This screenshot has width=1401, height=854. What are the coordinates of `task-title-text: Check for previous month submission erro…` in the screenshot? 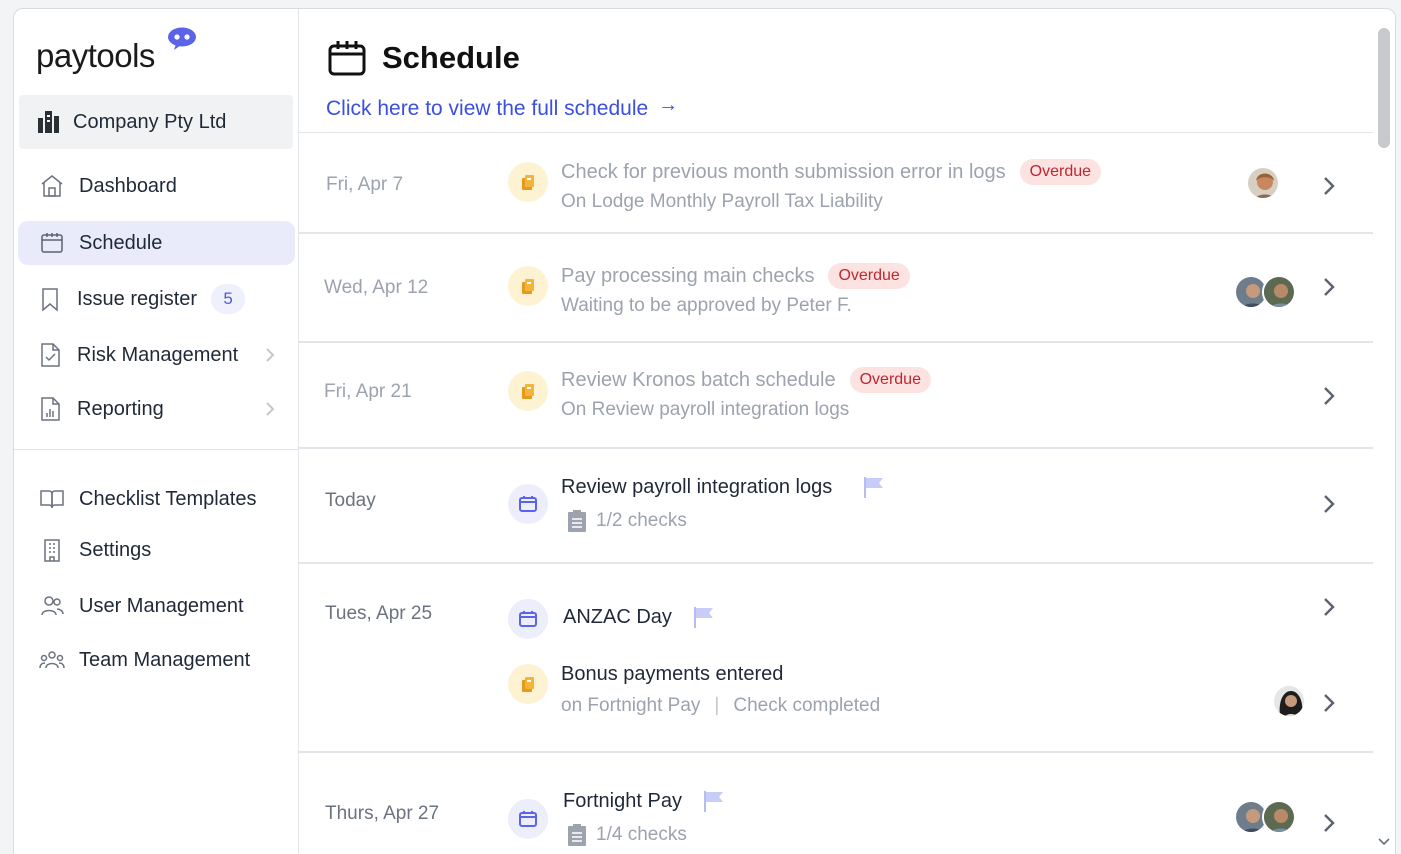 It's located at (783, 171).